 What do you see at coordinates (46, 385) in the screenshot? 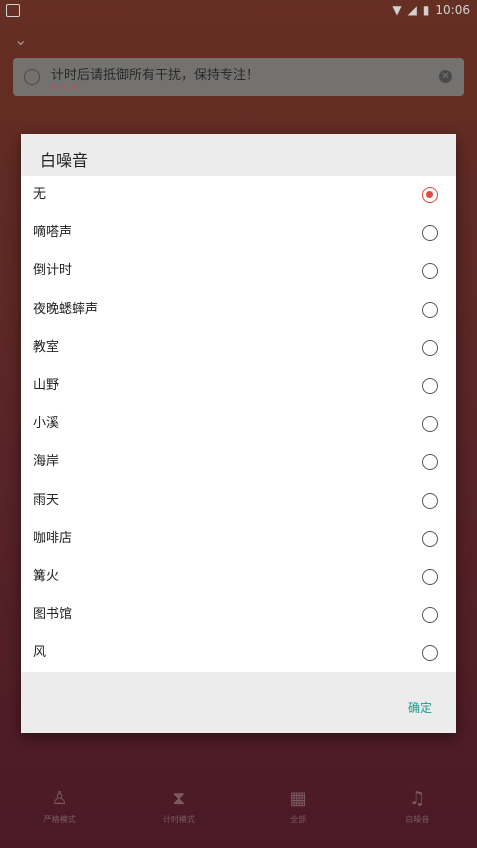
I see `option-label: 山野` at bounding box center [46, 385].